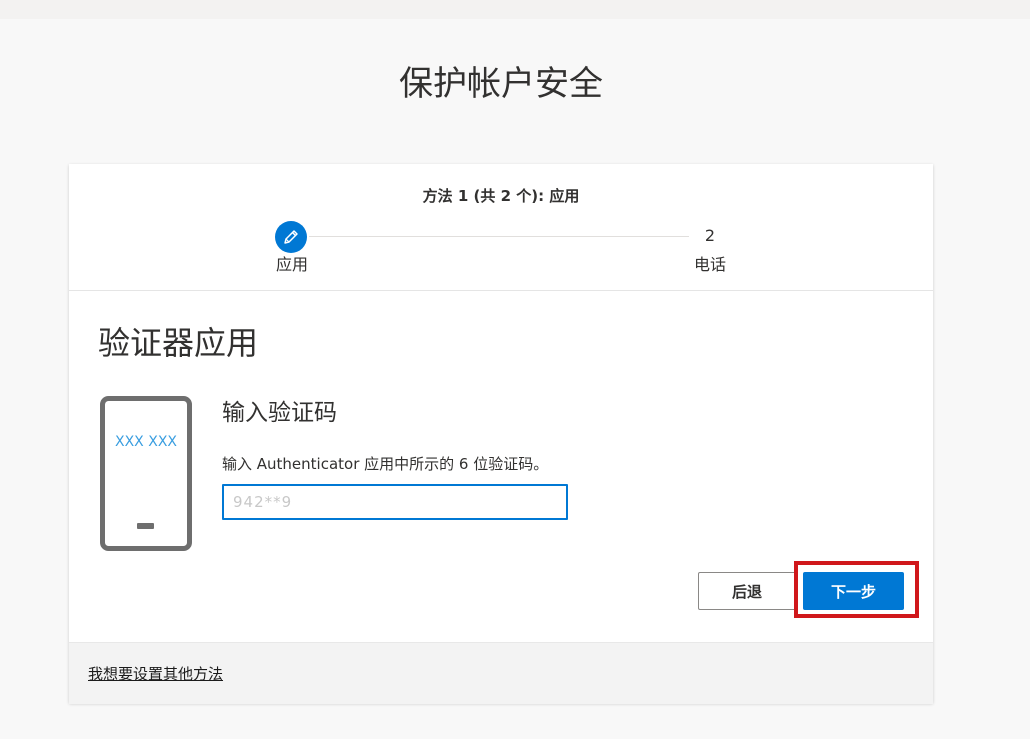 This screenshot has height=739, width=1030. I want to click on alt-method-link: 我想要设置其他方法, so click(155, 674).